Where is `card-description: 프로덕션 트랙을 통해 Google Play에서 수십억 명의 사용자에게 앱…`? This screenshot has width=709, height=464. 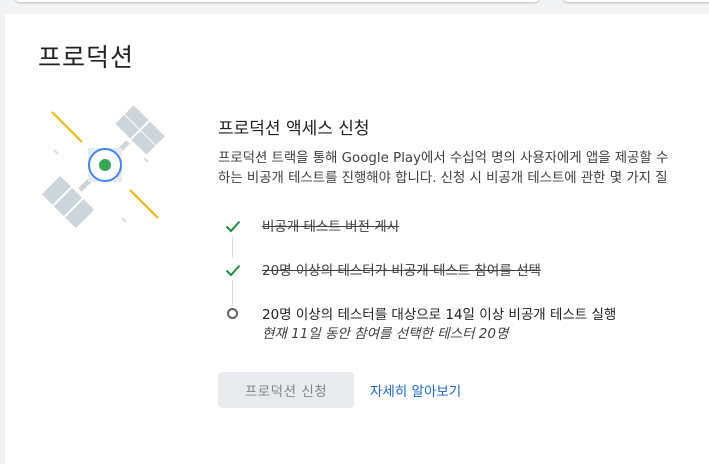
card-description: 프로덕션 트랙을 통해 Google Play에서 수십억 명의 사용자에게 앱… is located at coordinates (463, 169).